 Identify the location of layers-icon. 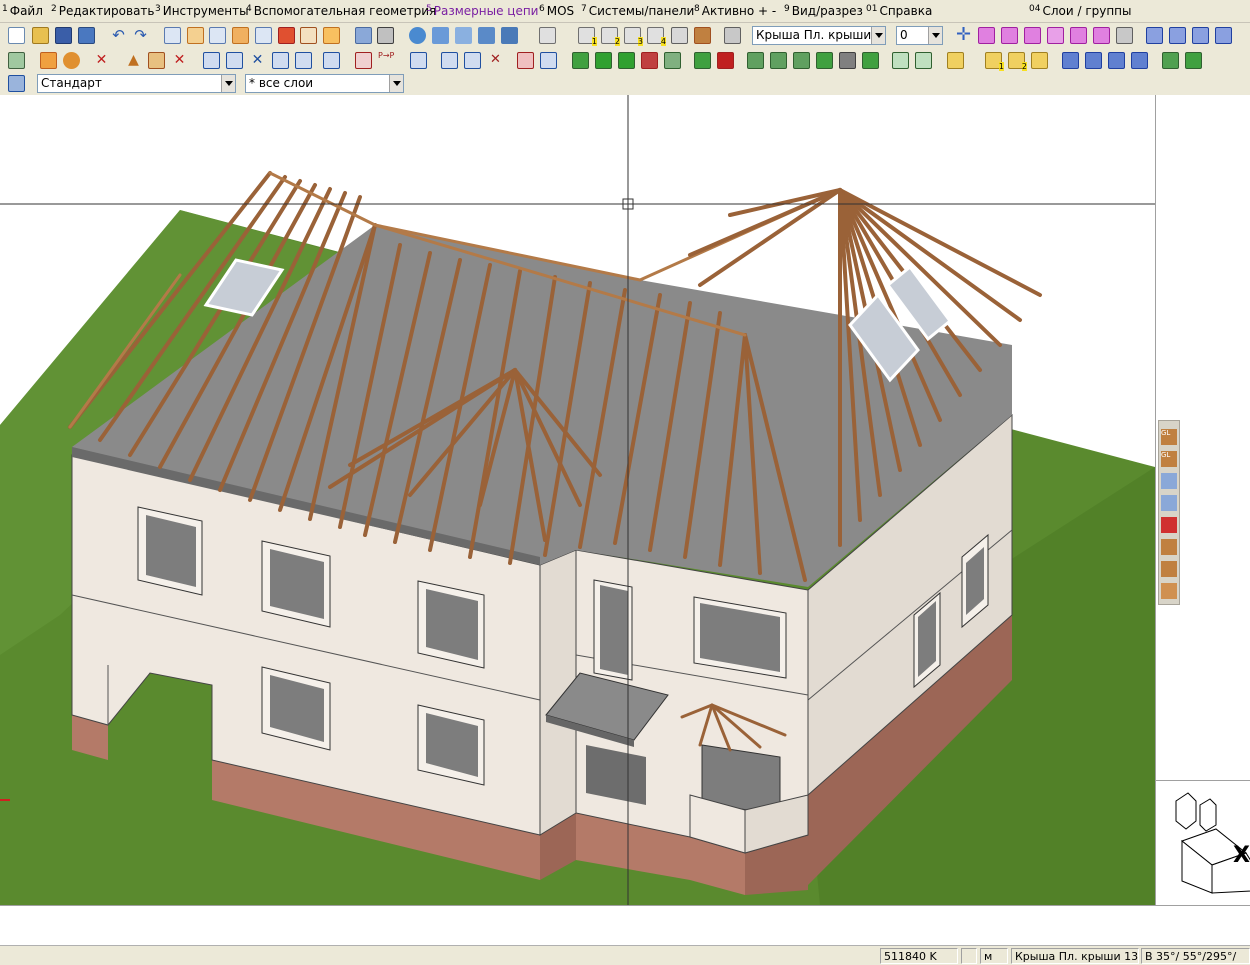
(16, 83).